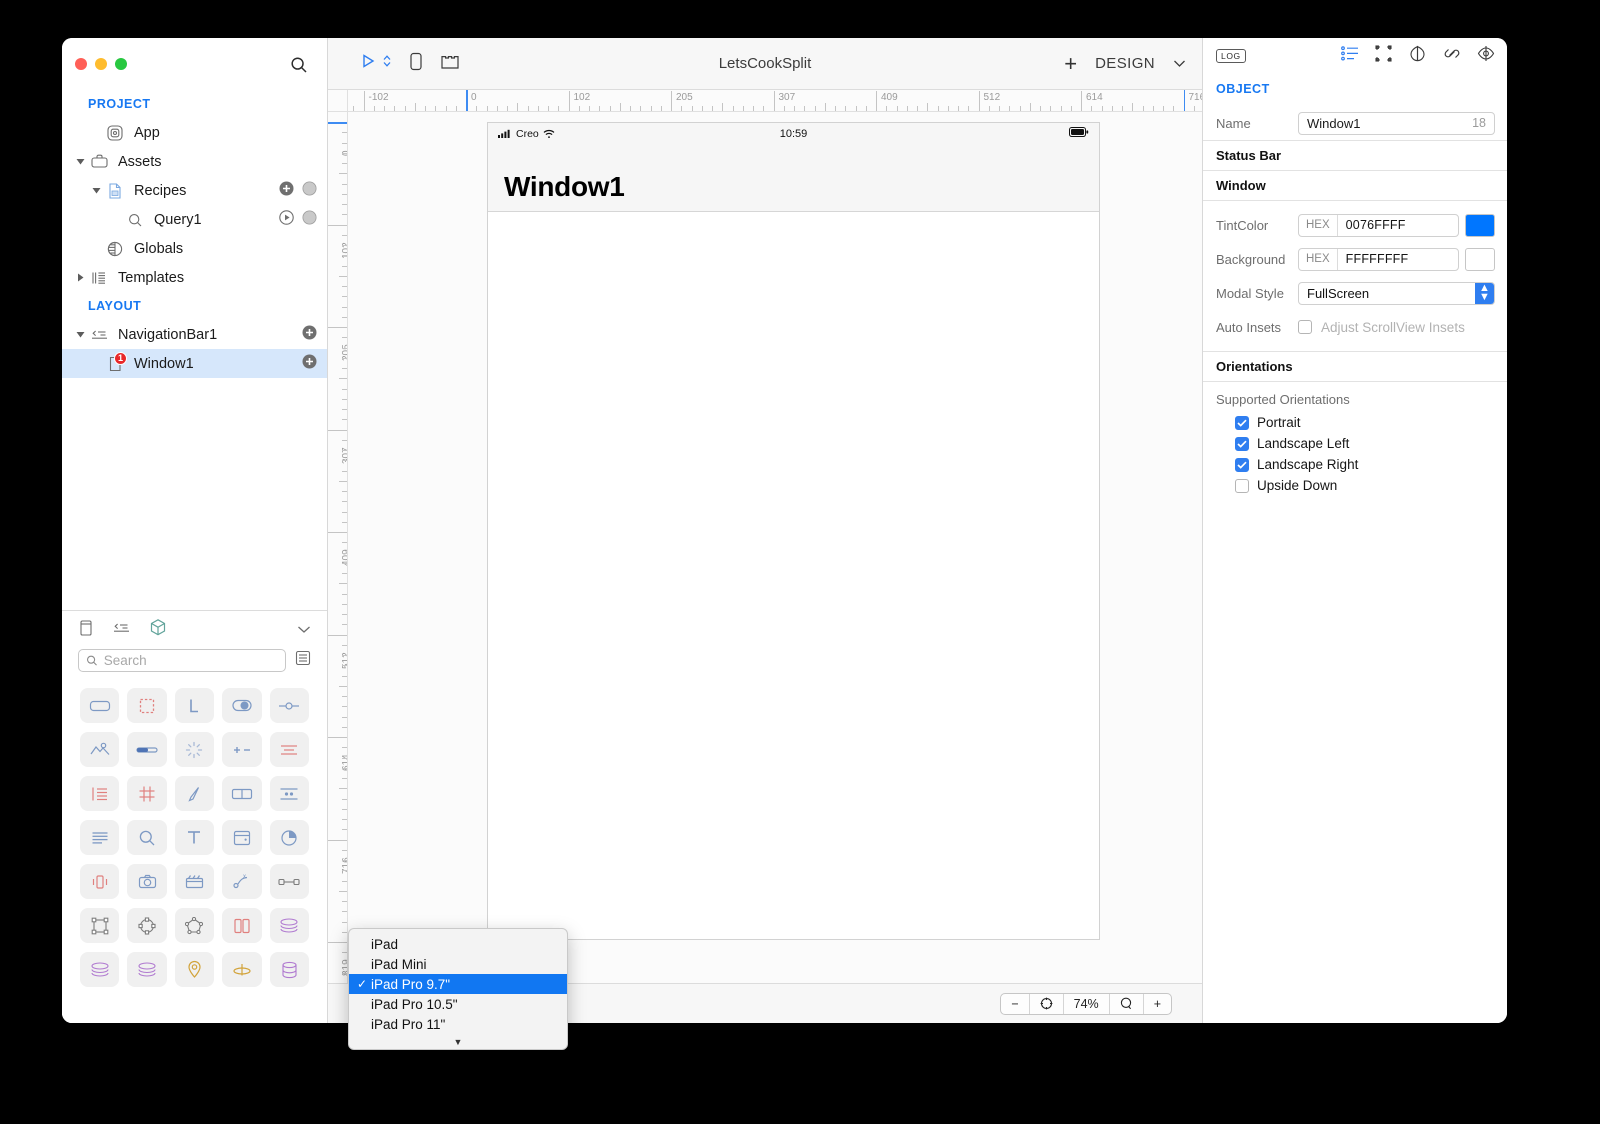 This screenshot has width=1600, height=1124. Describe the element at coordinates (1070, 63) in the screenshot. I see `add-button: +` at that location.